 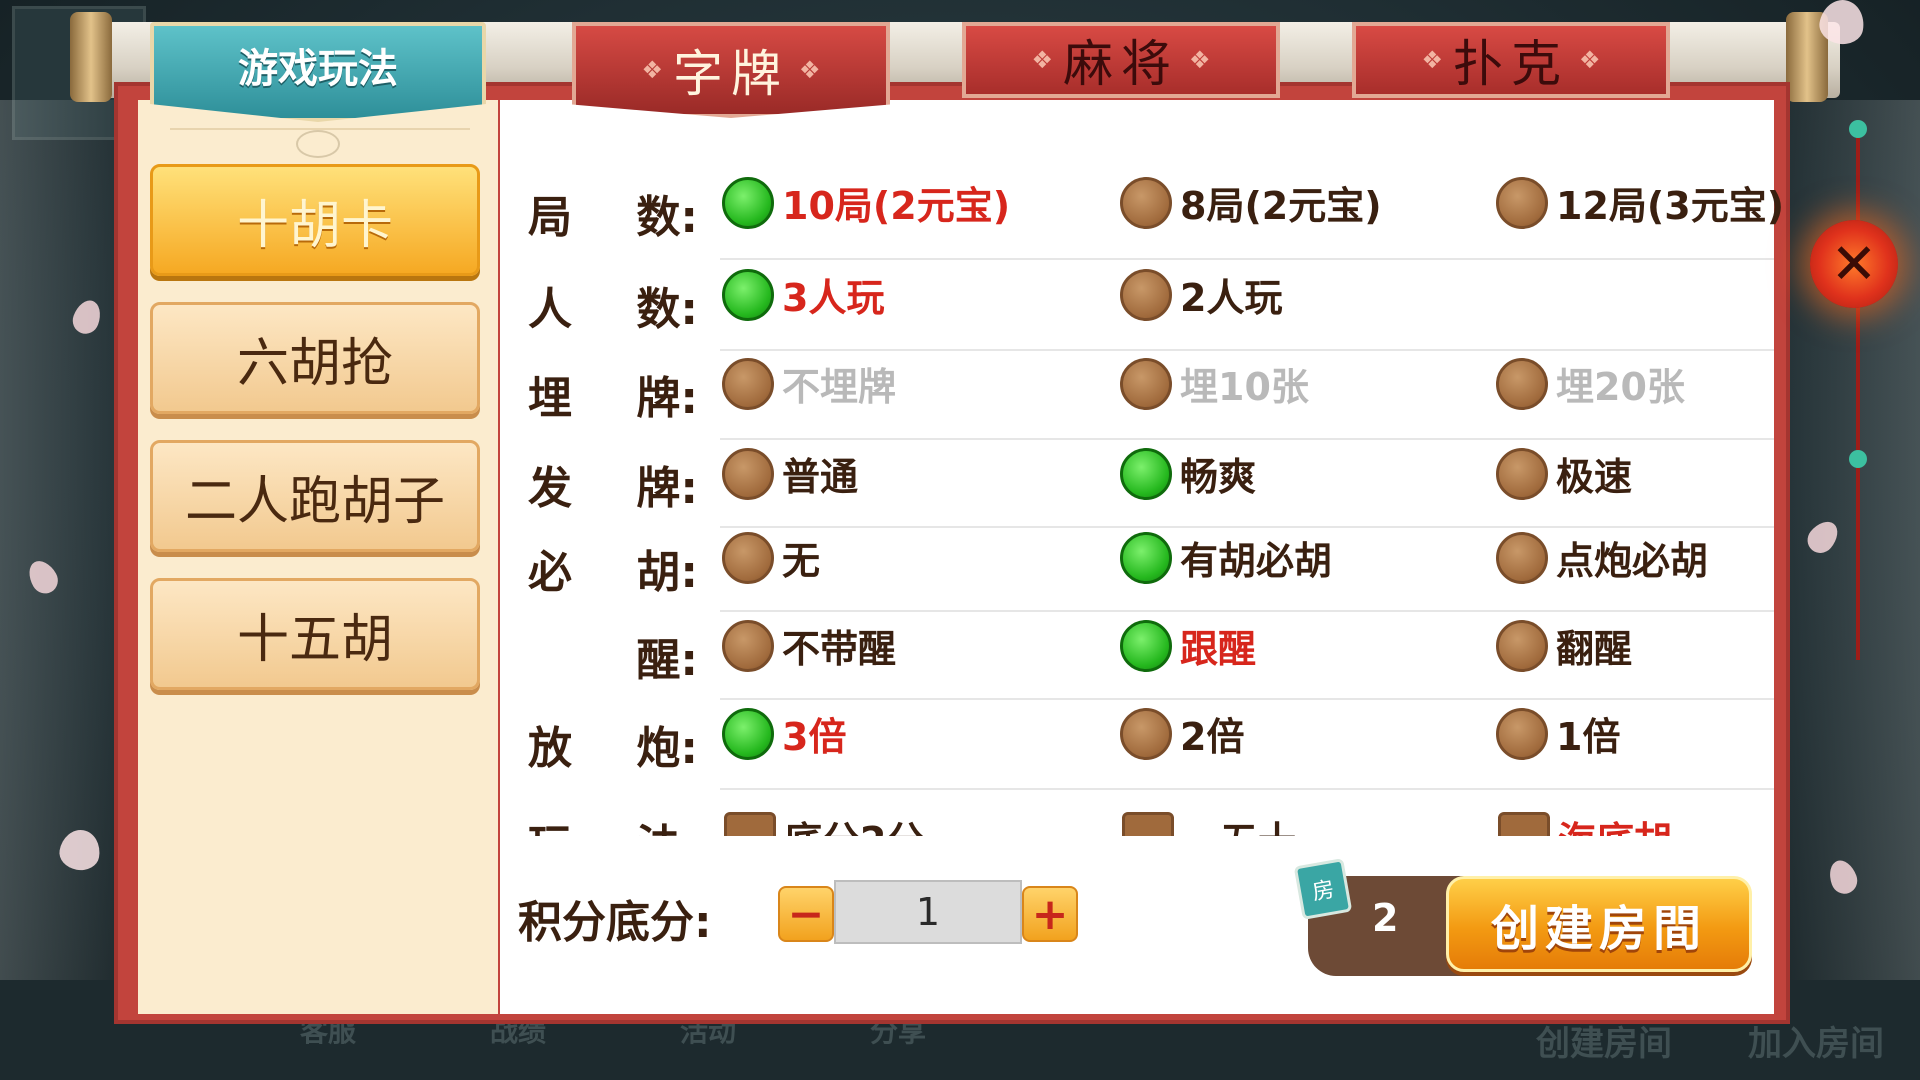 What do you see at coordinates (1640, 202) in the screenshot?
I see `option-radio: 12局(3元宝)` at bounding box center [1640, 202].